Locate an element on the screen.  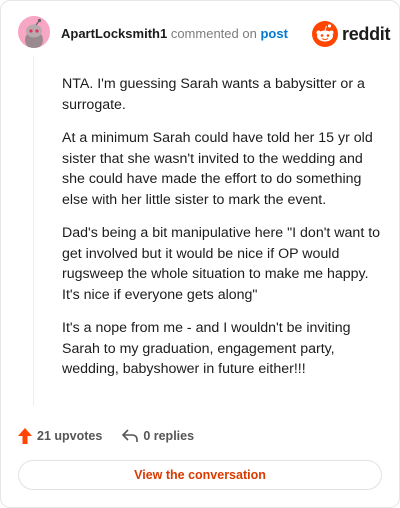
reply-button: 0 replies is located at coordinates (158, 436).